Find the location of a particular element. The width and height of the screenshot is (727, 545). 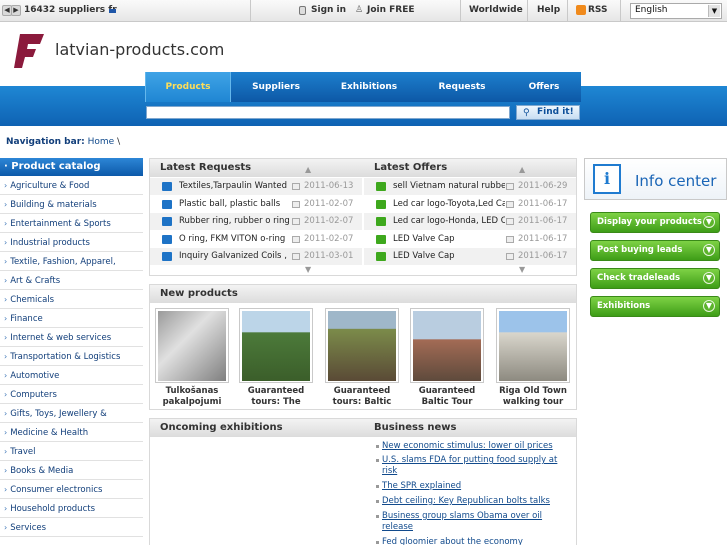

info-center-button: Exhibitions ▼ is located at coordinates (655, 306).